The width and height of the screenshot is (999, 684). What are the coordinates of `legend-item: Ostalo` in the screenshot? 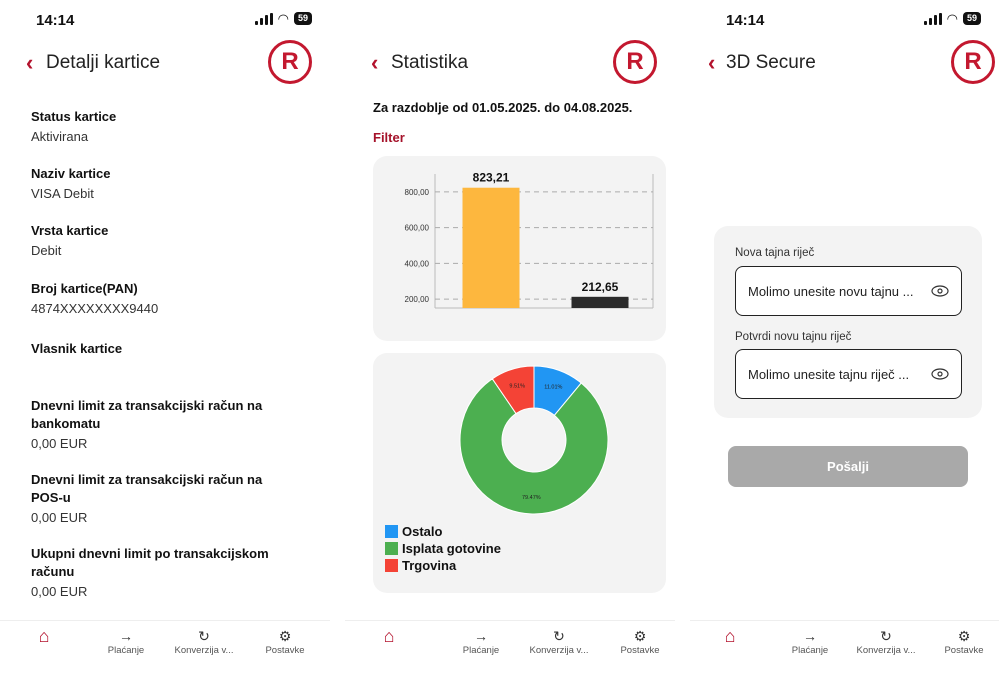 It's located at (443, 531).